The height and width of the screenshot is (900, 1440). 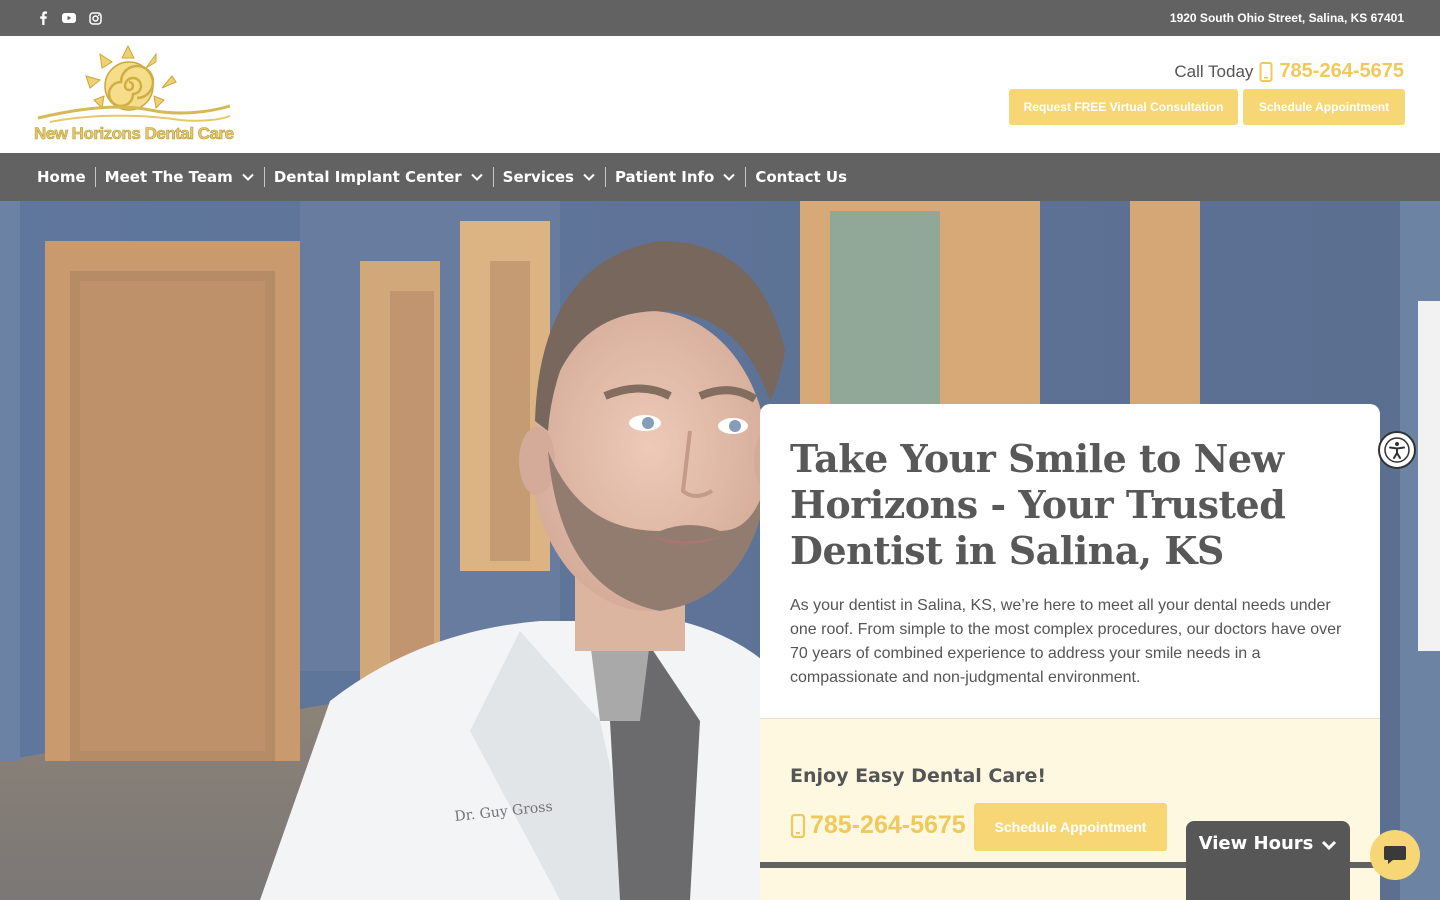 I want to click on social-links, so click(x=69, y=18).